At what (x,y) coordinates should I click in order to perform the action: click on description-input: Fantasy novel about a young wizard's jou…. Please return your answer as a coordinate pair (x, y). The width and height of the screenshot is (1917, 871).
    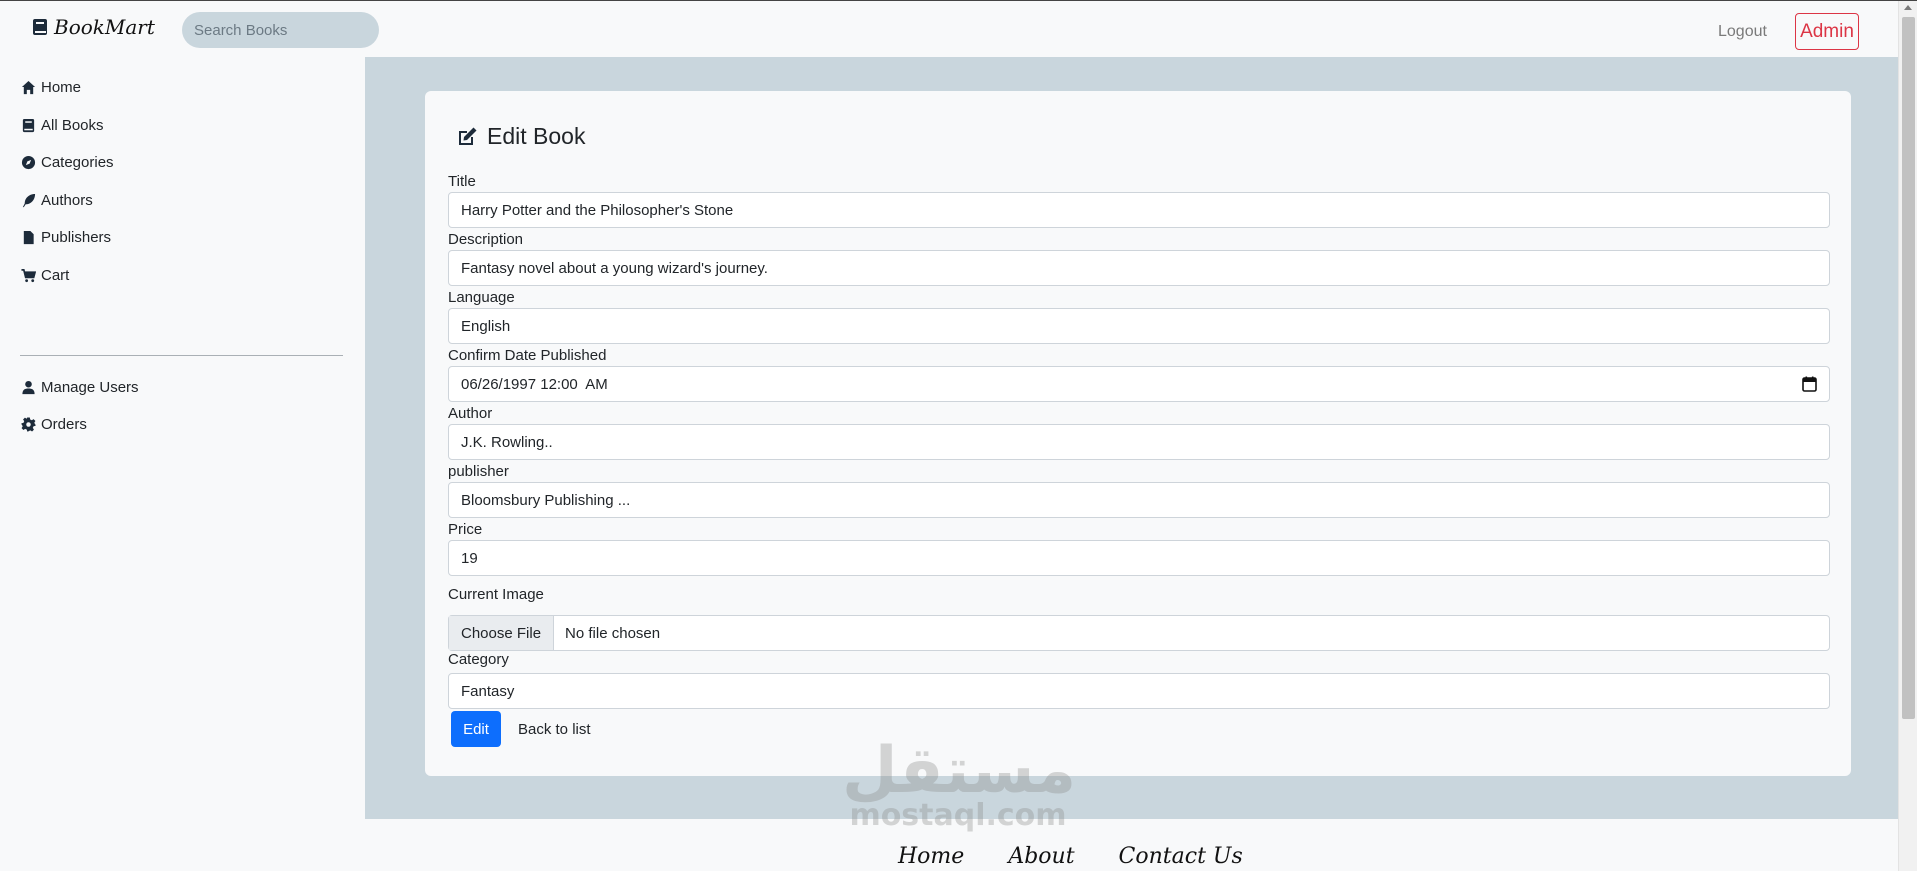
    Looking at the image, I should click on (1139, 268).